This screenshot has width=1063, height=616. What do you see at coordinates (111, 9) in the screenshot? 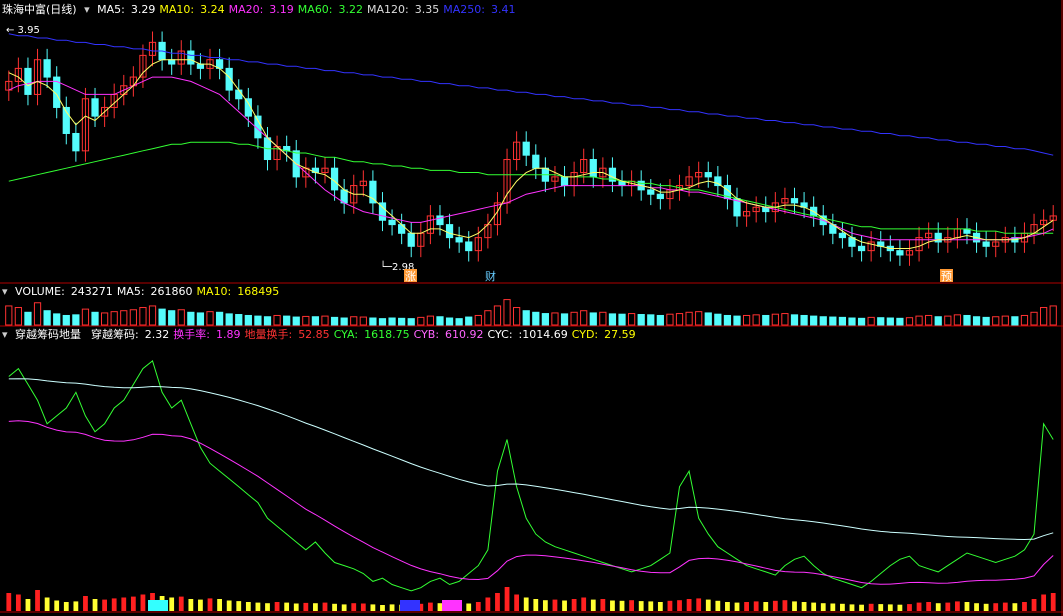
I see `price-indicator: MA5:` at bounding box center [111, 9].